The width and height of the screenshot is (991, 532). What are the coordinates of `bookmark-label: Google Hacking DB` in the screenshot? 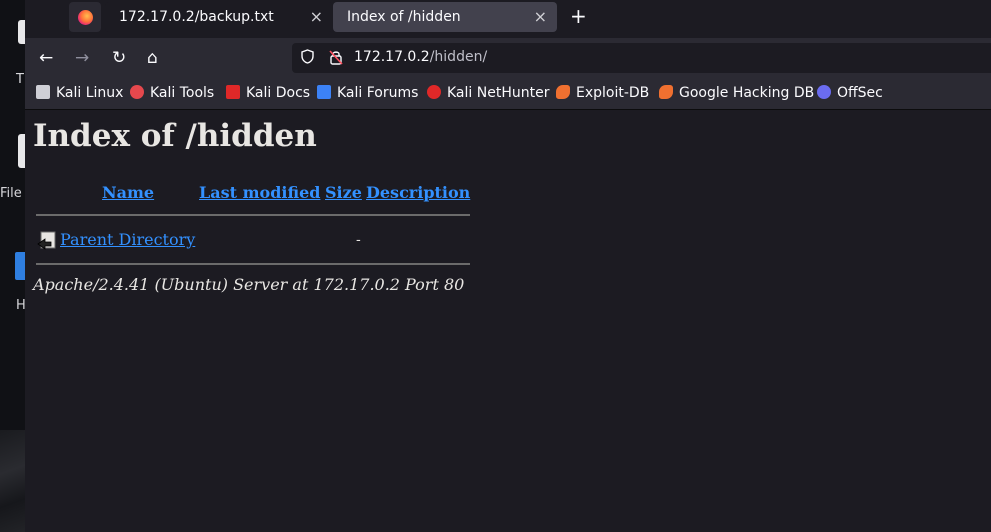 It's located at (747, 93).